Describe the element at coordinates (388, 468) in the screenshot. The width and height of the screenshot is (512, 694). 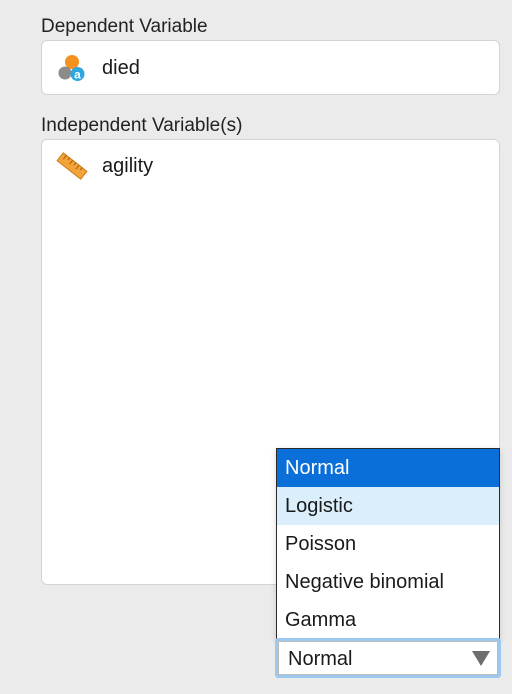
I see `option-normal: Normal` at that location.